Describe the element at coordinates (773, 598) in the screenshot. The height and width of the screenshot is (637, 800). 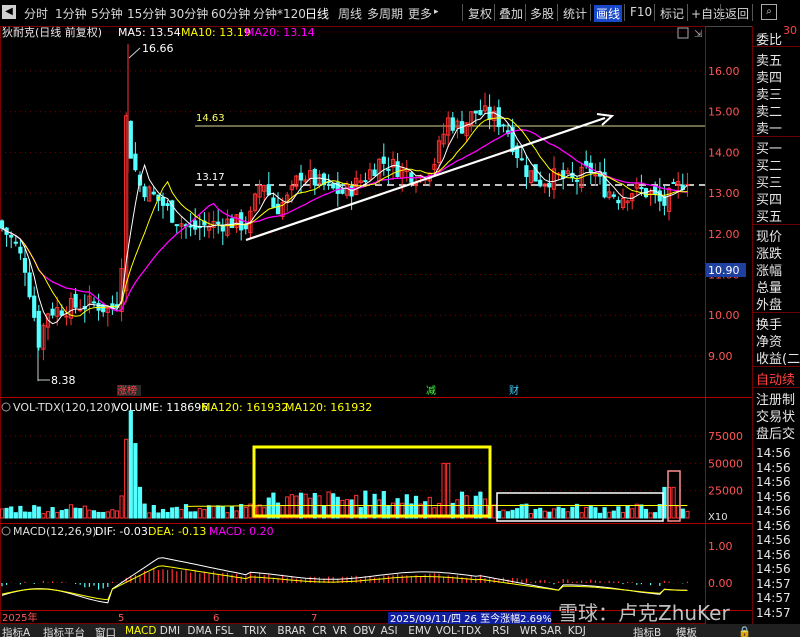
I see `tick-time: 14:57` at that location.